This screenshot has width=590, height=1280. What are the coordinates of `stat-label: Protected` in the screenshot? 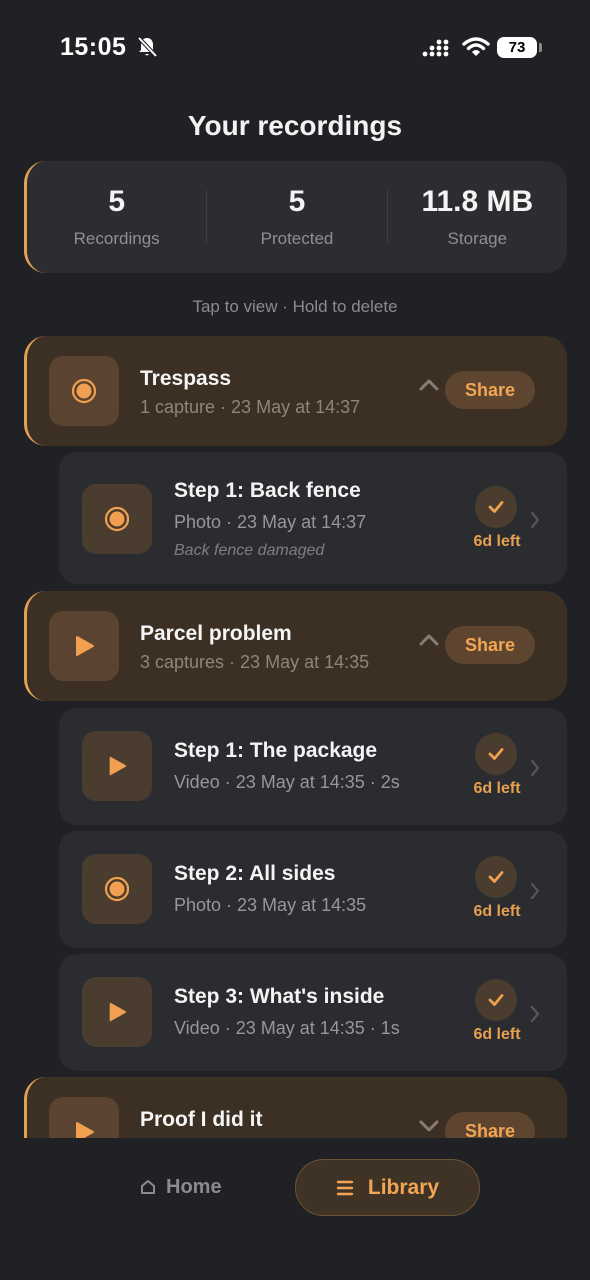 It's located at (297, 238).